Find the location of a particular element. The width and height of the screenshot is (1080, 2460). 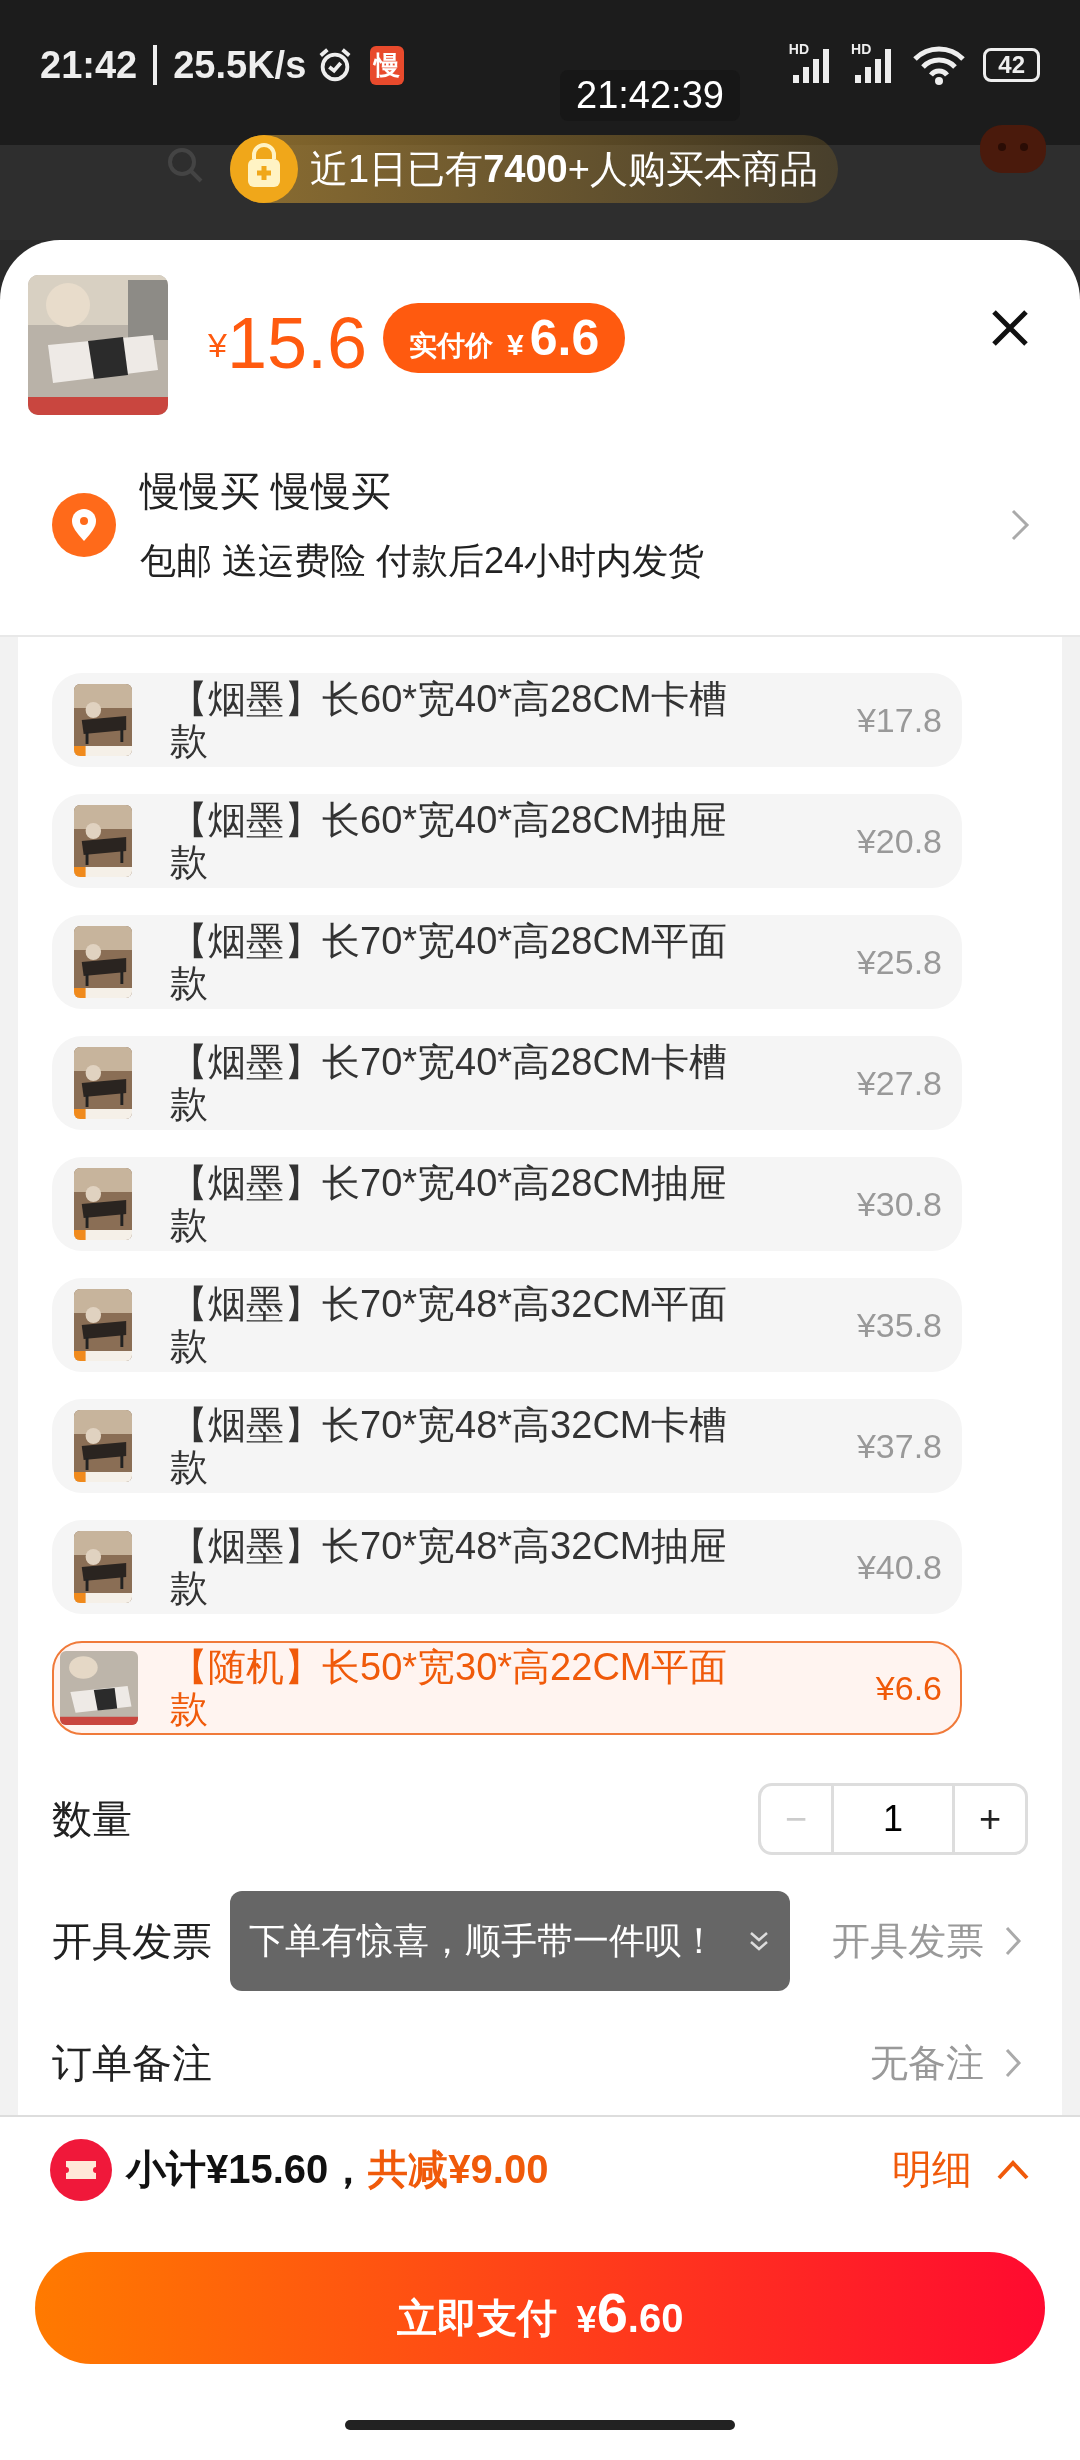

variant-price: ¥40.8 is located at coordinates (899, 1567).